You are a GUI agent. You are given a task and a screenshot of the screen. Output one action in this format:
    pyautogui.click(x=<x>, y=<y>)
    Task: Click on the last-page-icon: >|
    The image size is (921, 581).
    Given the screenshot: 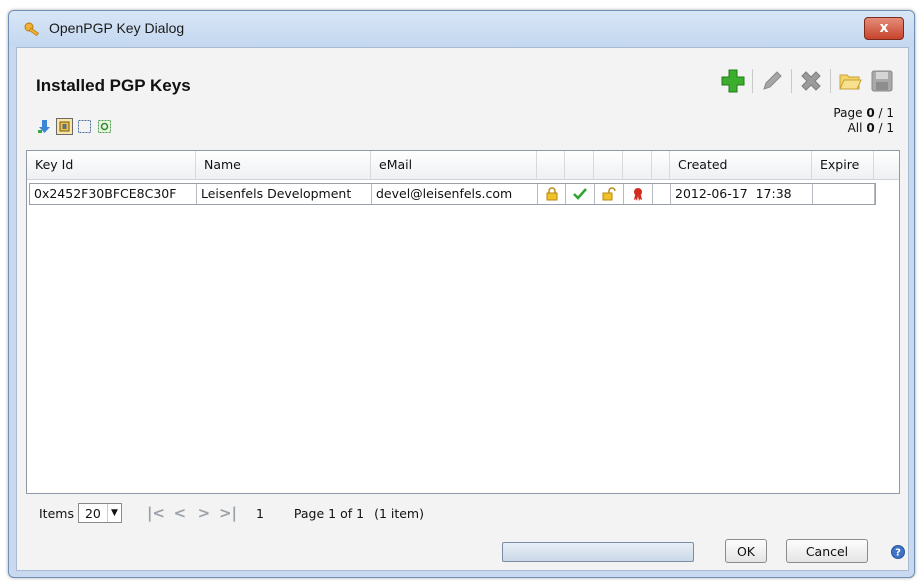 What is the action you would take?
    pyautogui.click(x=227, y=513)
    